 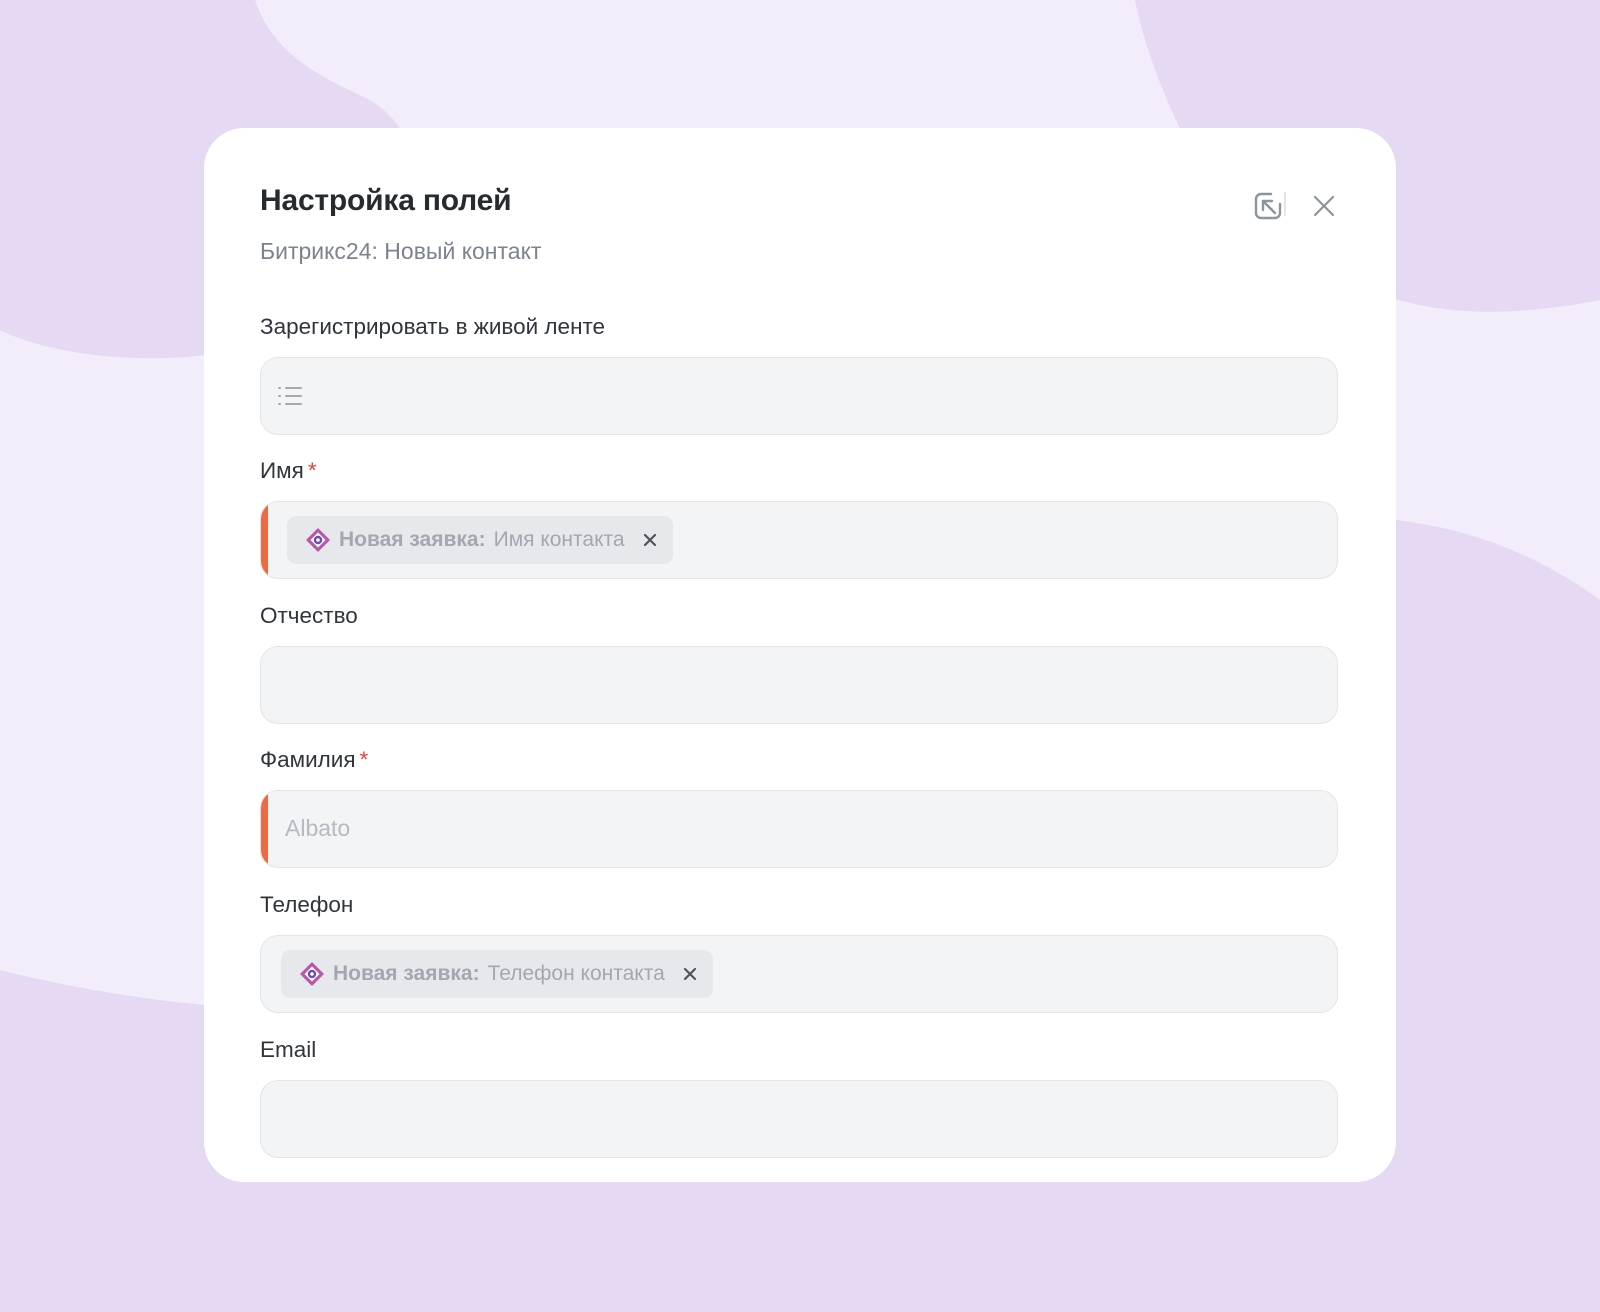 What do you see at coordinates (401, 251) in the screenshot?
I see `modal-subtitle: Битрикс24: Новый контакт` at bounding box center [401, 251].